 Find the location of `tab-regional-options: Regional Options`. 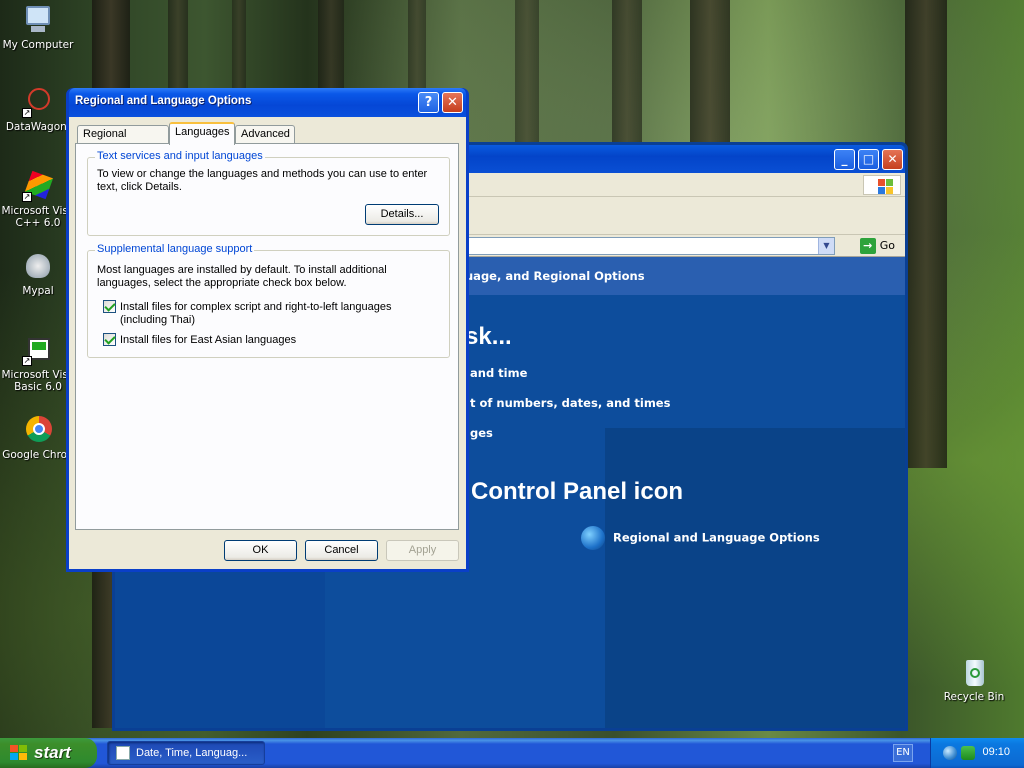

tab-regional-options: Regional Options is located at coordinates (123, 141).